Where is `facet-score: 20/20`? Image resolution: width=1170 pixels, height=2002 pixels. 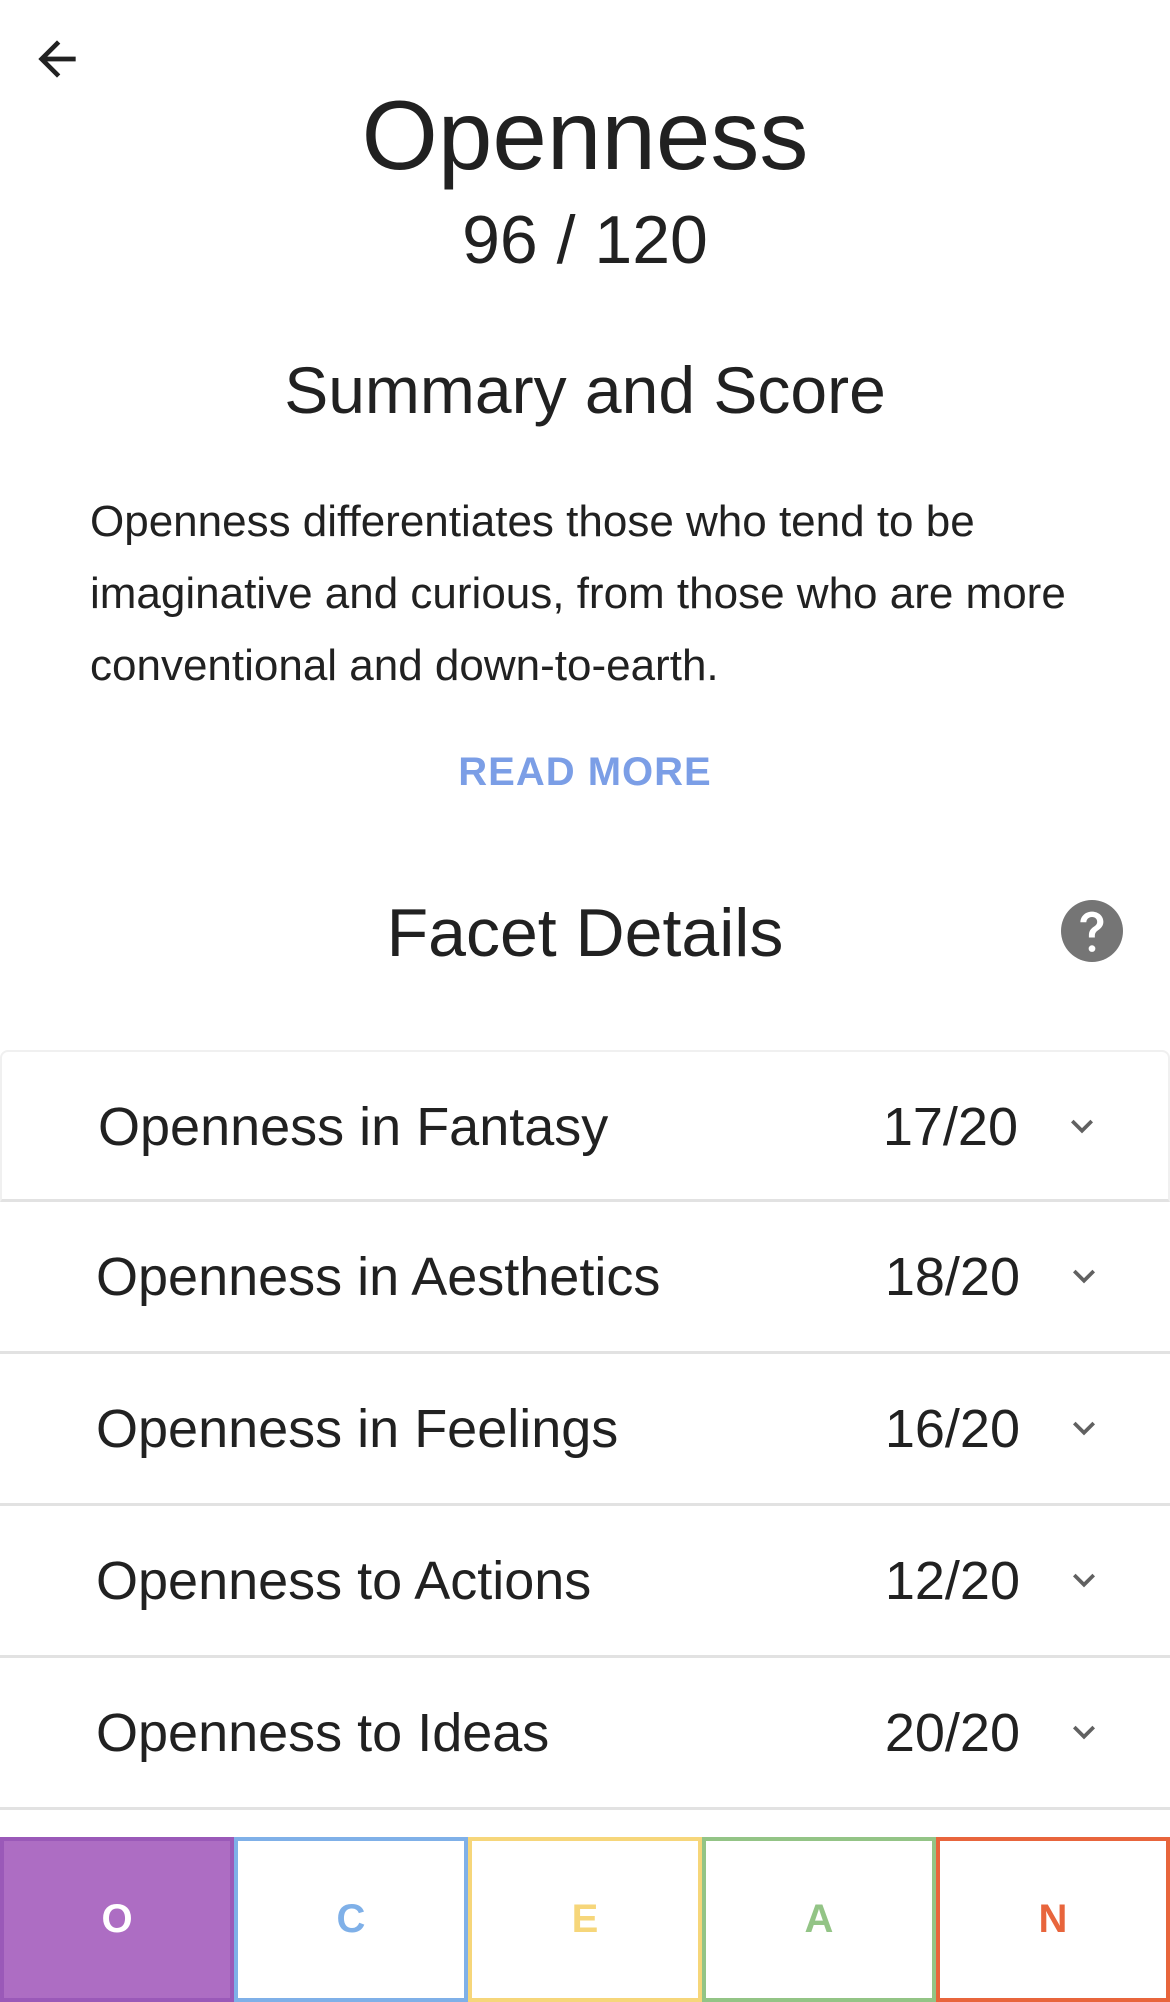
facet-score: 20/20 is located at coordinates (952, 1733).